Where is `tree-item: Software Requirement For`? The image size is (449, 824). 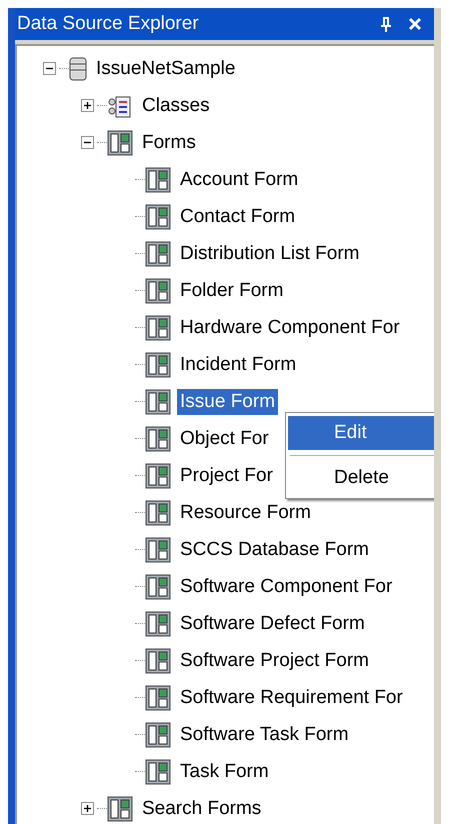 tree-item: Software Requirement For is located at coordinates (291, 697).